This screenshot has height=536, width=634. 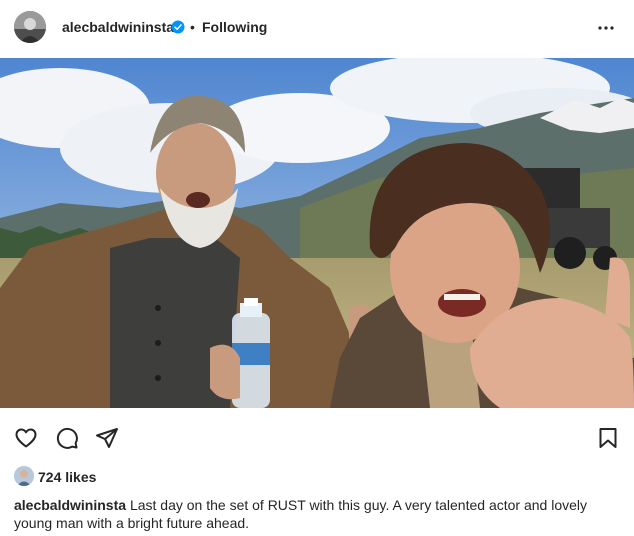 I want to click on share-icon, so click(x=107, y=438).